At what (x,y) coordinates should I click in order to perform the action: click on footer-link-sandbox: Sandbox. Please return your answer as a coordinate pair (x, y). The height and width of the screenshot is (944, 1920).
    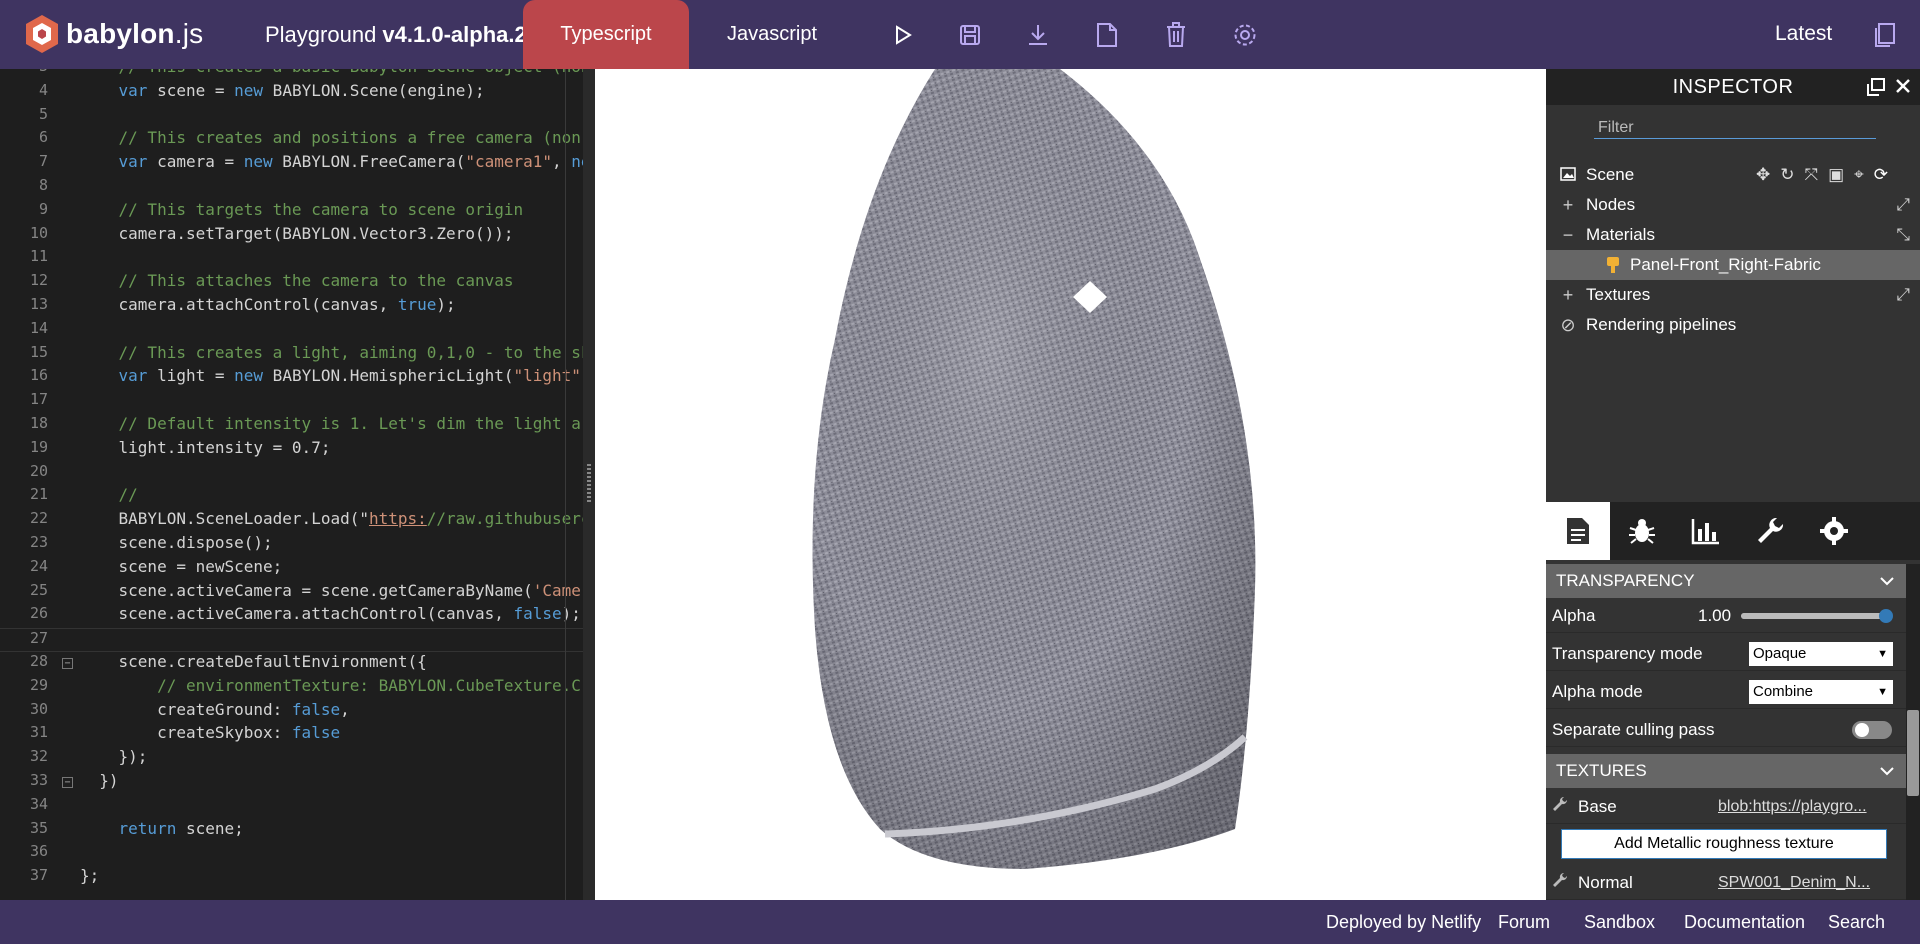
    Looking at the image, I should click on (1619, 922).